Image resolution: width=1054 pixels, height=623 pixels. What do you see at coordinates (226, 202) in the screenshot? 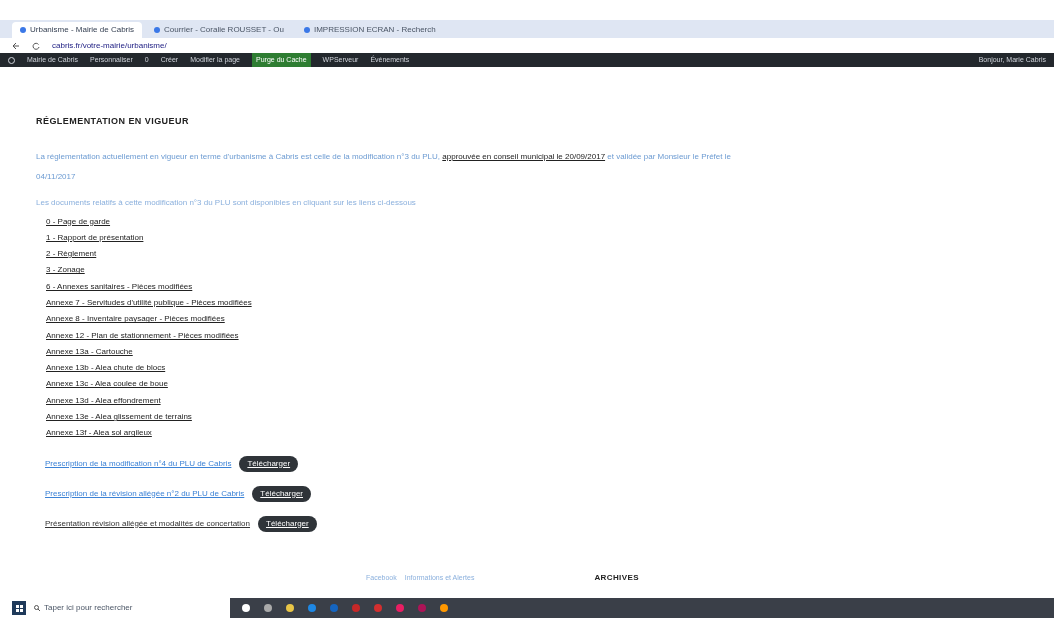
I see `documents-intro: Les documents relatifs à cette modification n°3 du PLU sont disponibles en cliquant sur les liens ci-dessous` at bounding box center [226, 202].